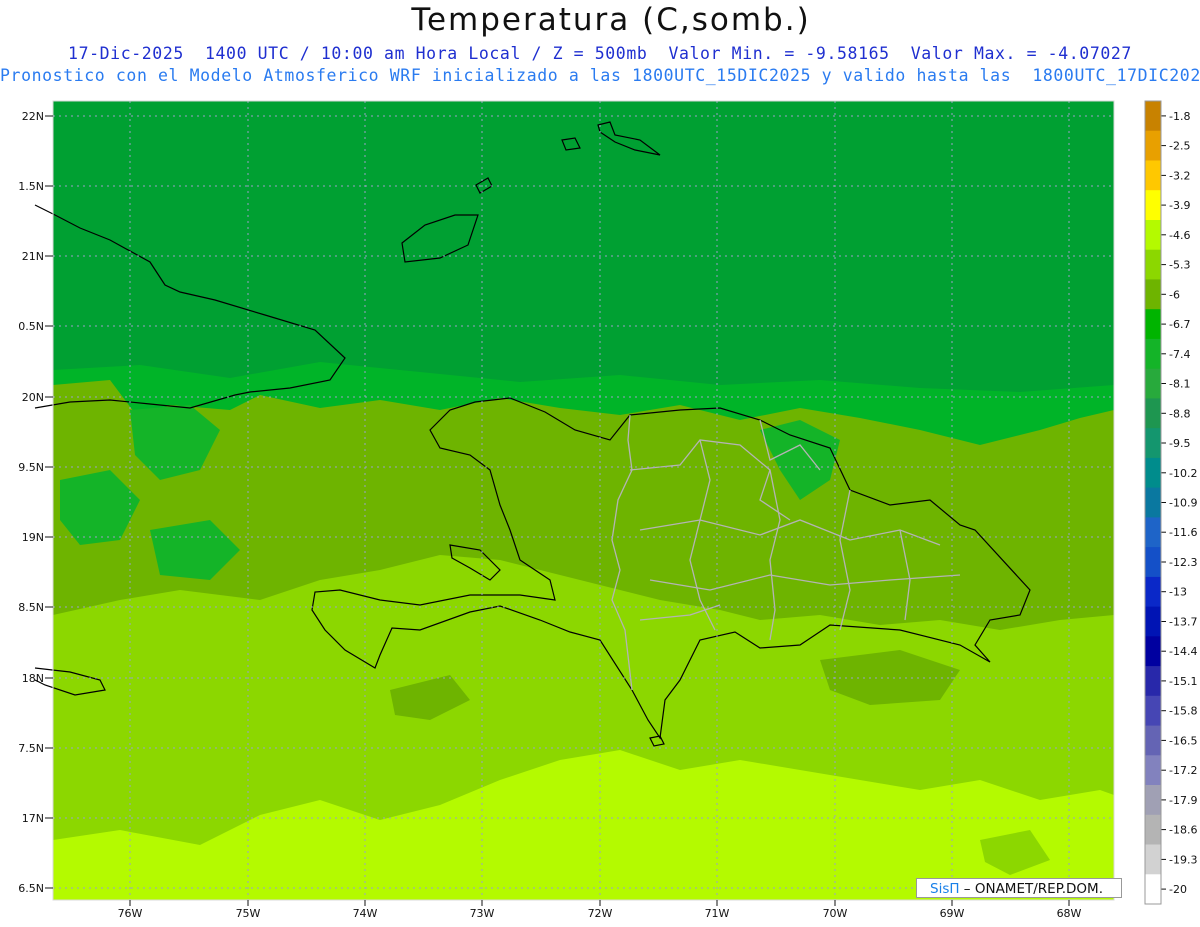  What do you see at coordinates (130, 913) in the screenshot?
I see `lon-tick-label: 76W` at bounding box center [130, 913].